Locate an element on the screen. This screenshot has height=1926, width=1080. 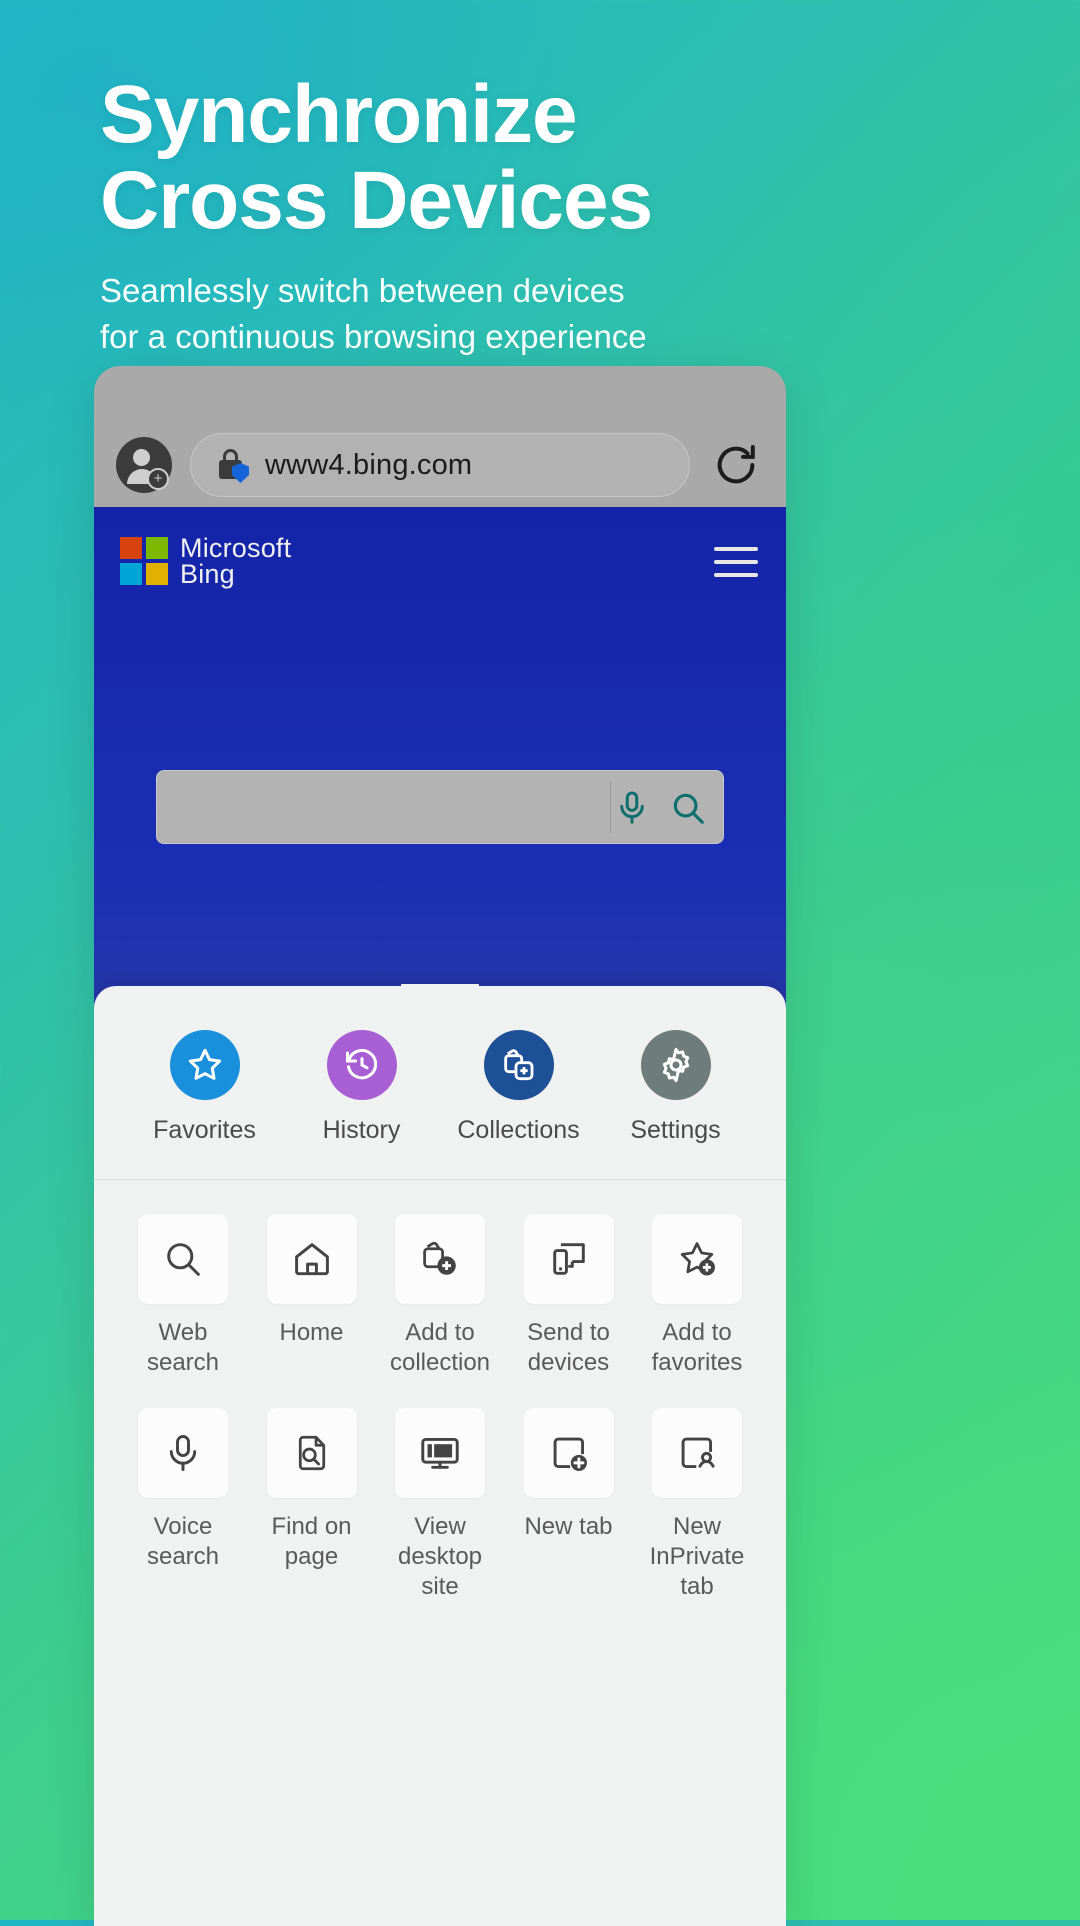
browser-toolbar: + www4.bing.com is located at coordinates (440, 436).